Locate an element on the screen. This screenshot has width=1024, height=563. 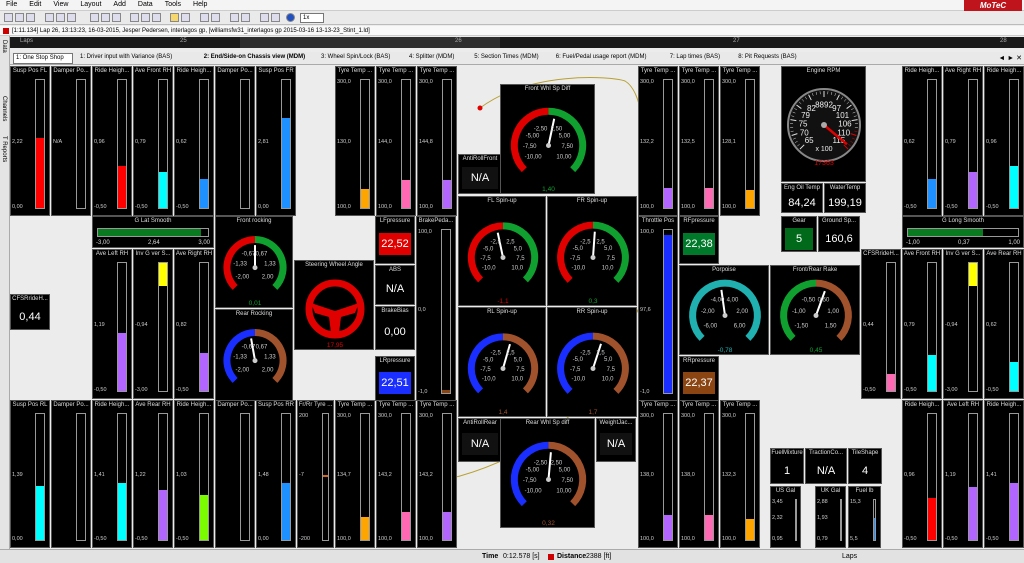
copy-icon is located at coordinates (60, 17).